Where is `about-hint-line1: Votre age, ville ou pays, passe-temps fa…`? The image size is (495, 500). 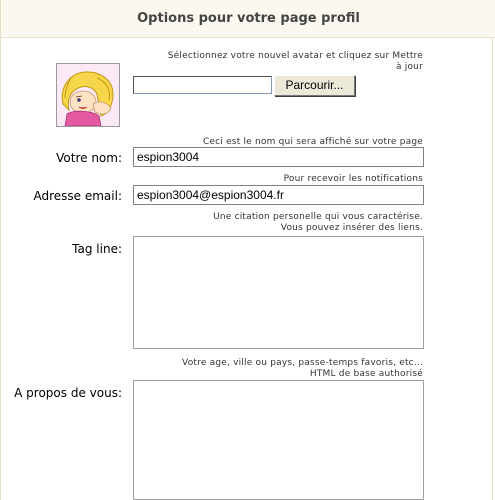 about-hint-line1: Votre age, ville ou pays, passe-temps fa… is located at coordinates (302, 363).